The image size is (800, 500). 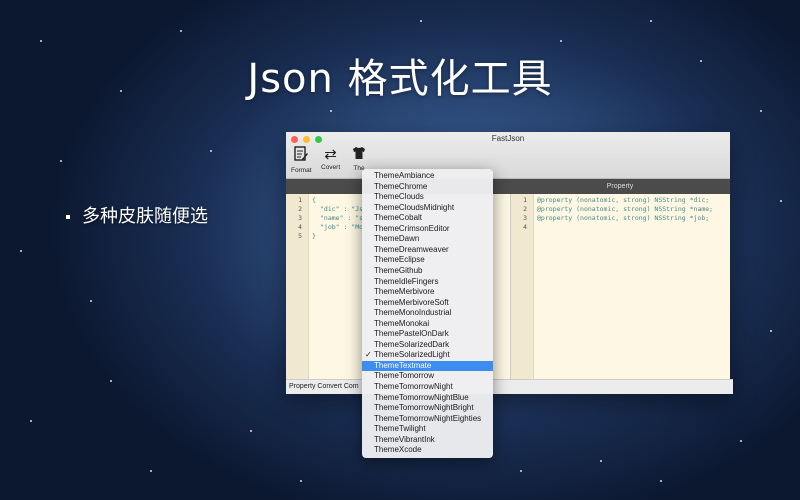 What do you see at coordinates (400, 79) in the screenshot?
I see `page-headline: Json 格式化工具` at bounding box center [400, 79].